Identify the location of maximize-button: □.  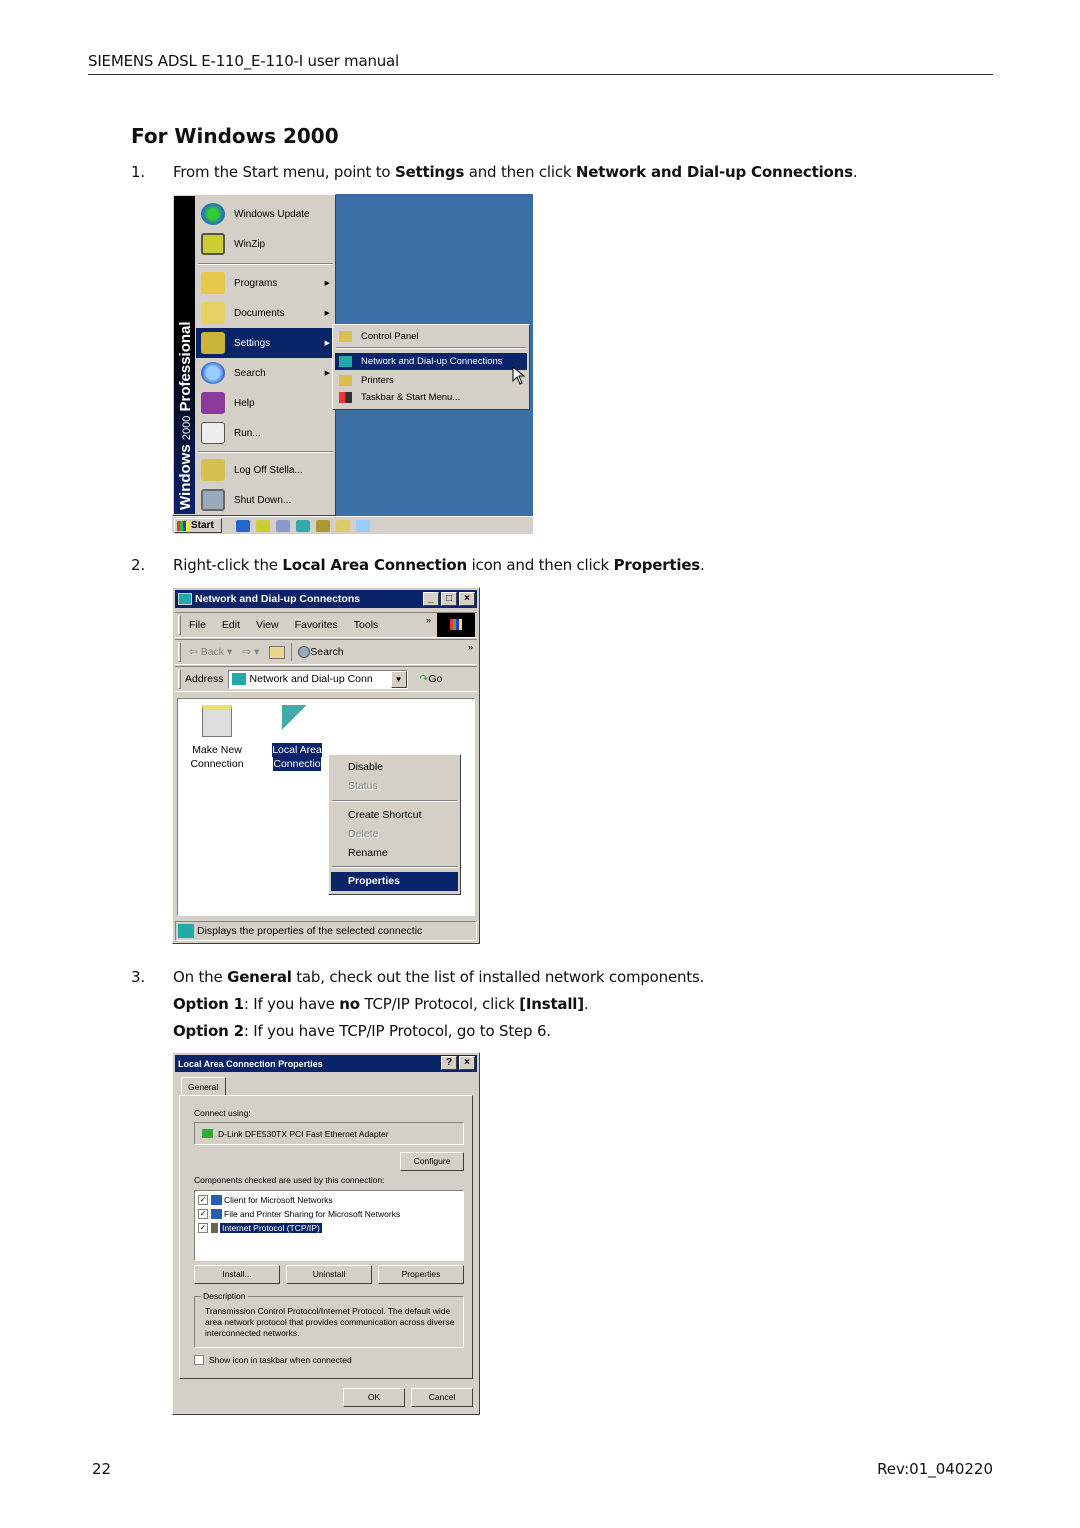
(449, 599).